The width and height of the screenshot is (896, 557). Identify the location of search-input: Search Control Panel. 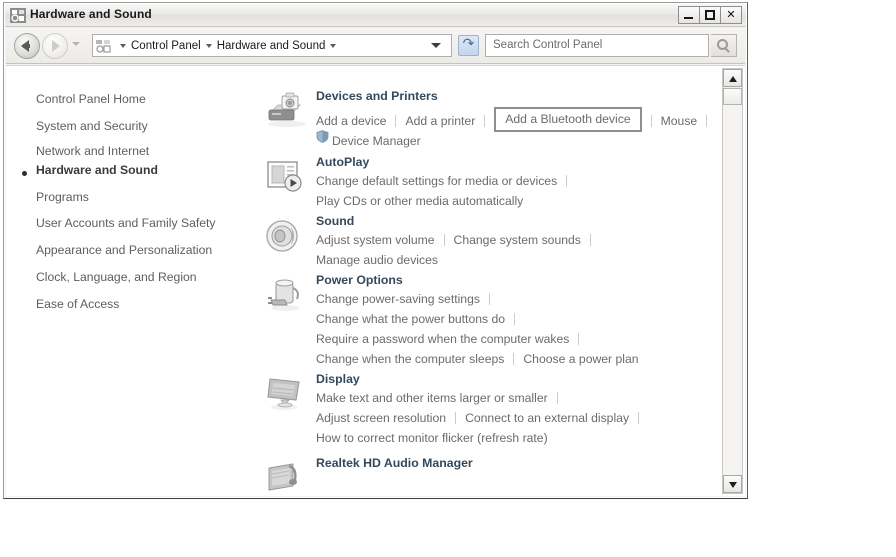
(597, 45).